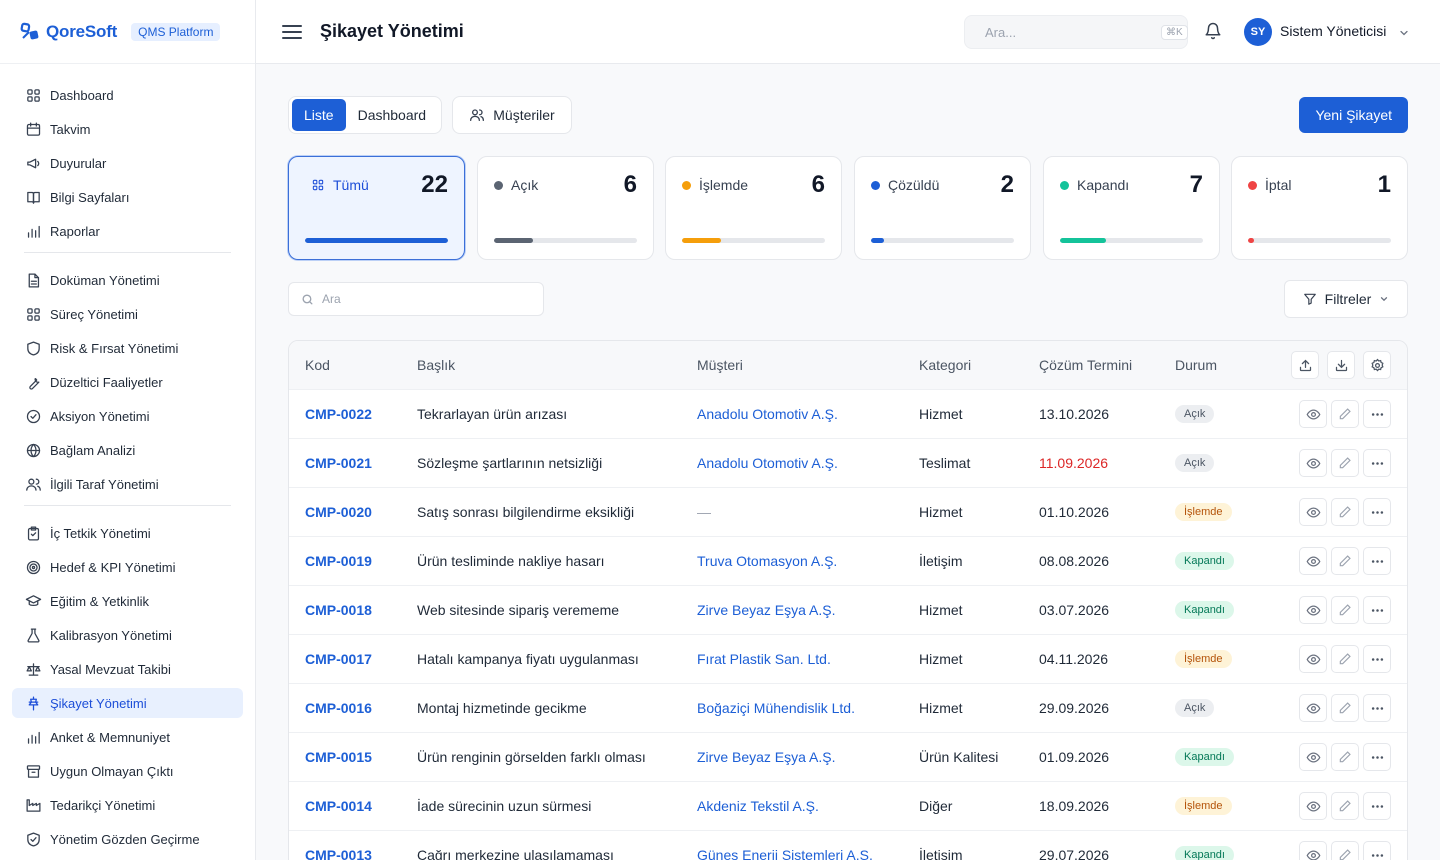  I want to click on view-option-dashboard: Dashboard, so click(392, 115).